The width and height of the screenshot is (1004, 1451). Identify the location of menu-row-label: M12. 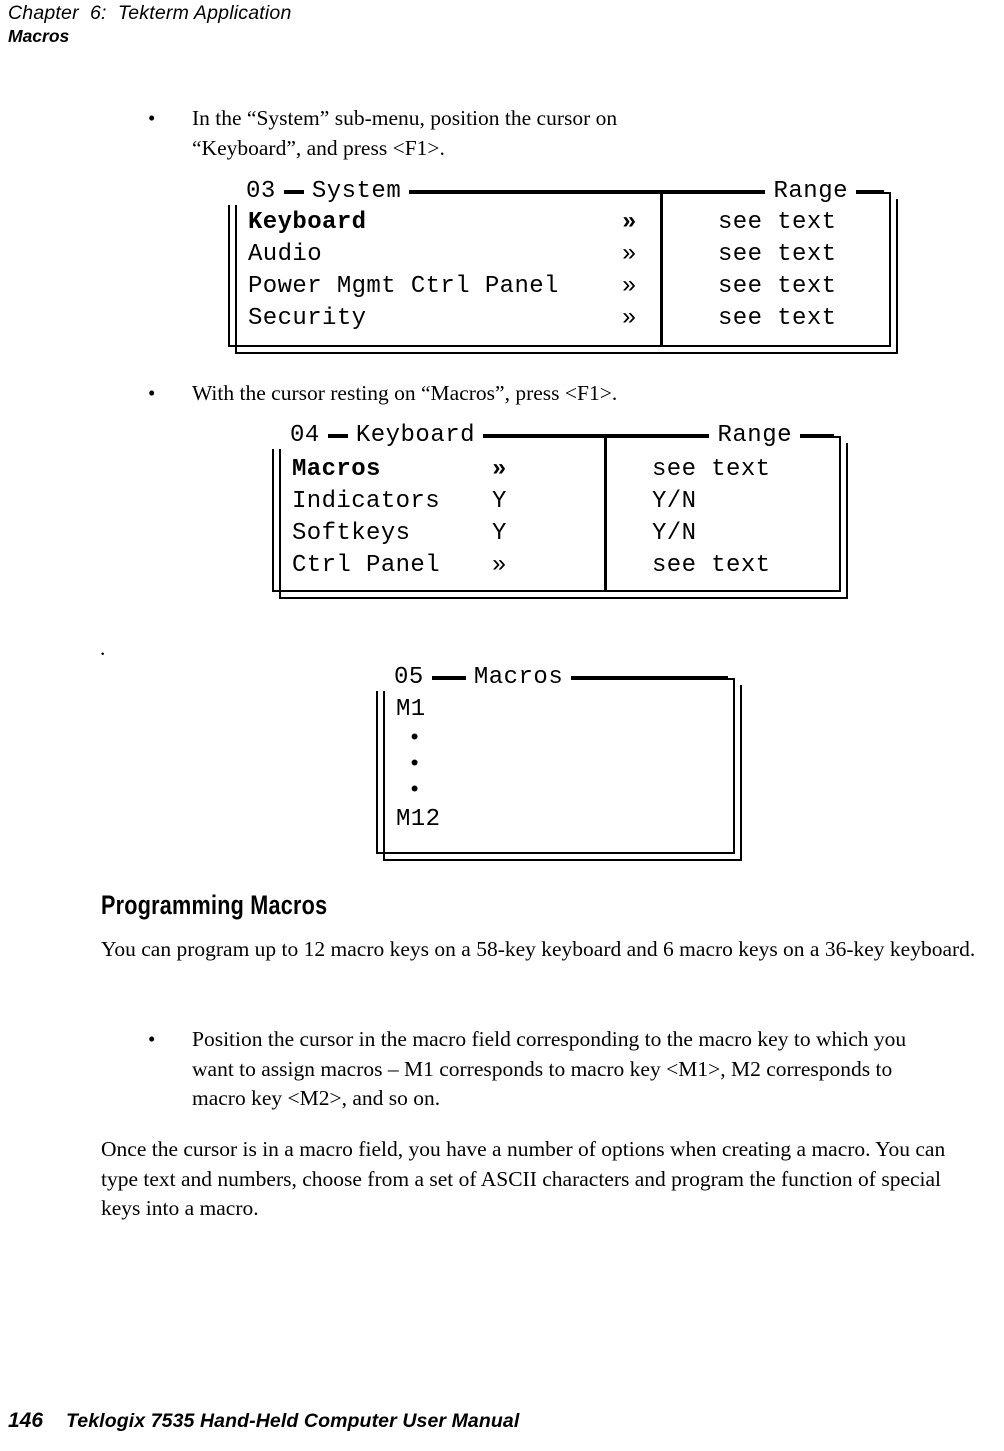
(418, 819).